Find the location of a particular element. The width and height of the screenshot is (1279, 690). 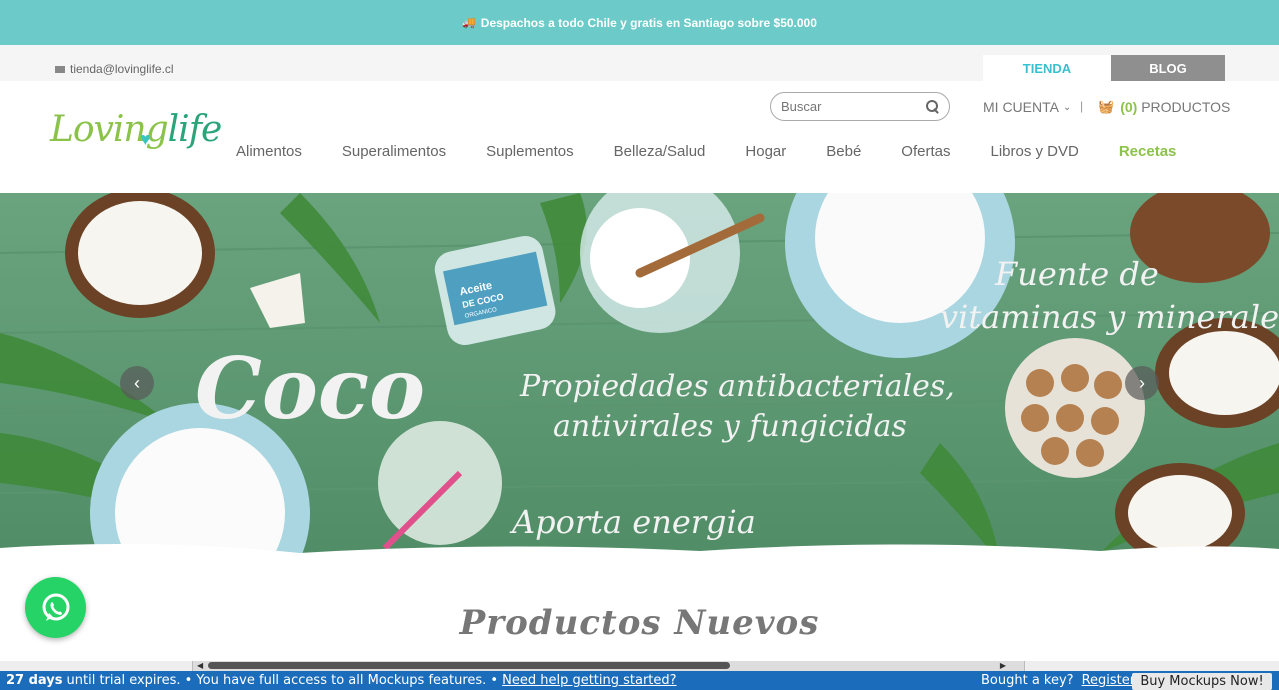

nav-item-belleza-salud: Belleza/Salud is located at coordinates (660, 151).